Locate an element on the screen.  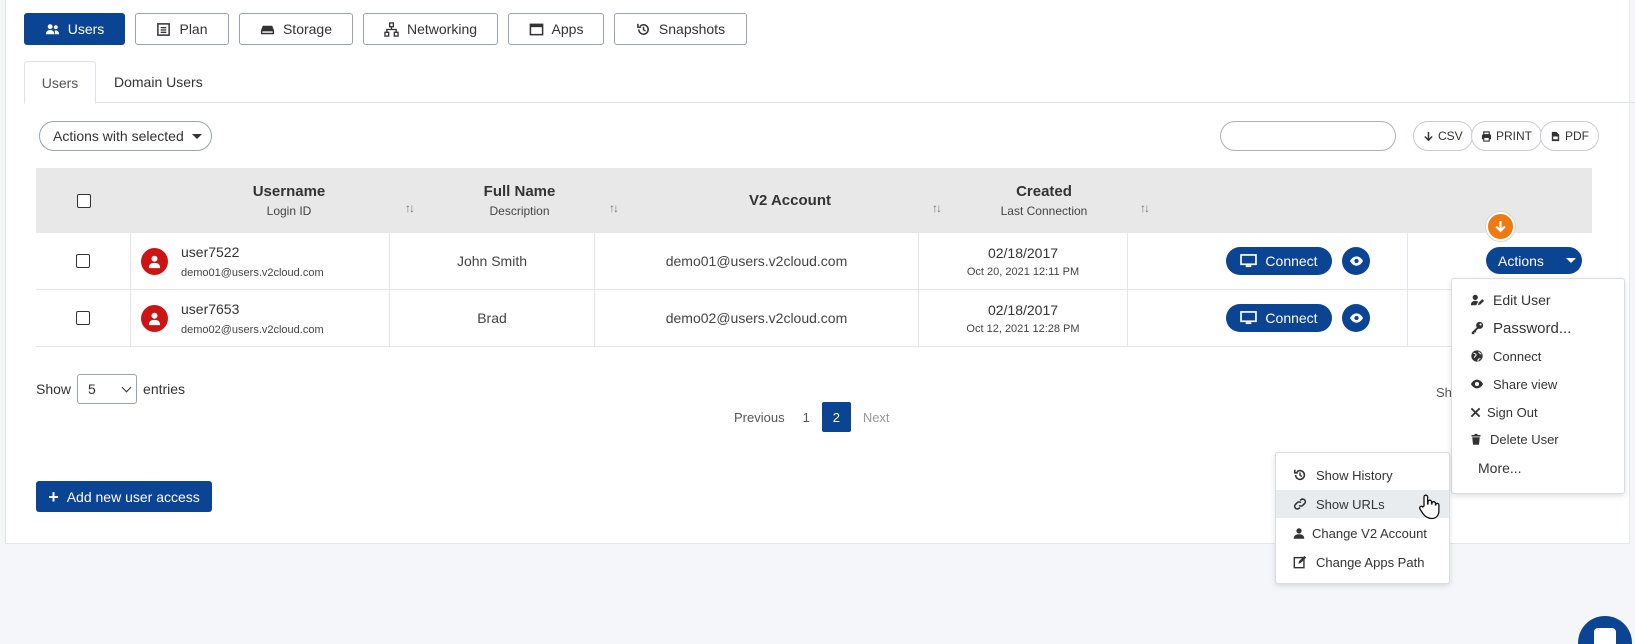
menu-show-history: Show History is located at coordinates (1362, 475).